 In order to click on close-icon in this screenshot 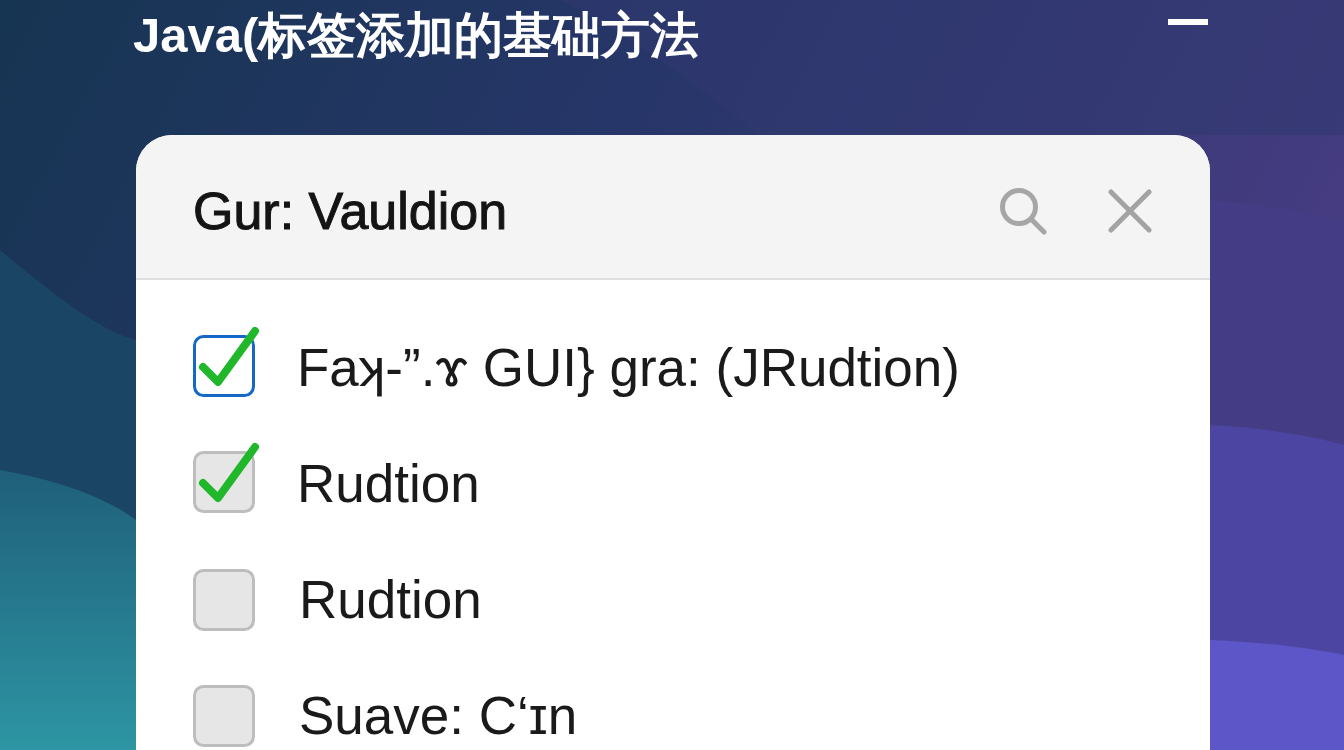, I will do `click(1130, 210)`.